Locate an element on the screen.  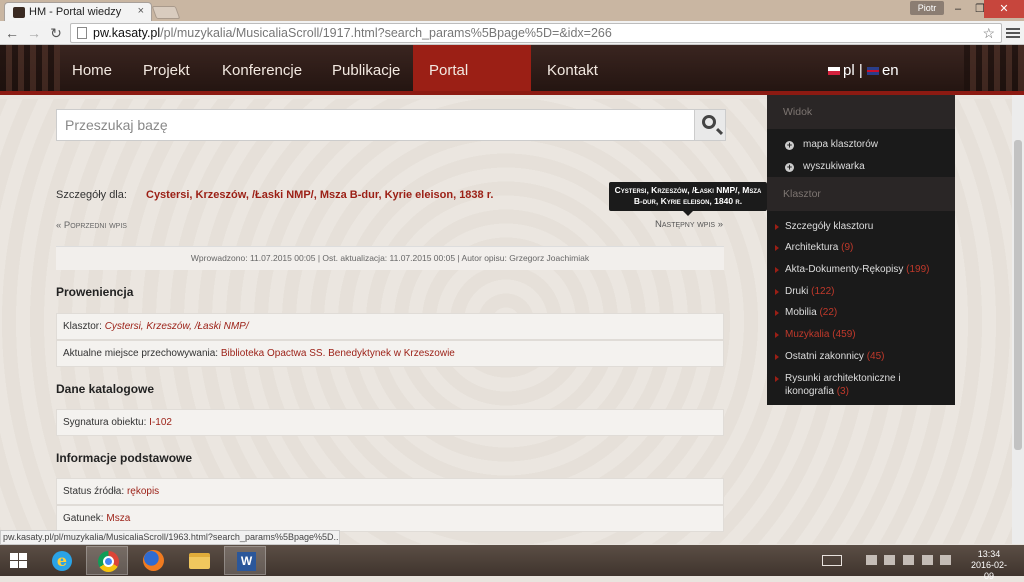
taskbar-explorer is located at coordinates (199, 560).